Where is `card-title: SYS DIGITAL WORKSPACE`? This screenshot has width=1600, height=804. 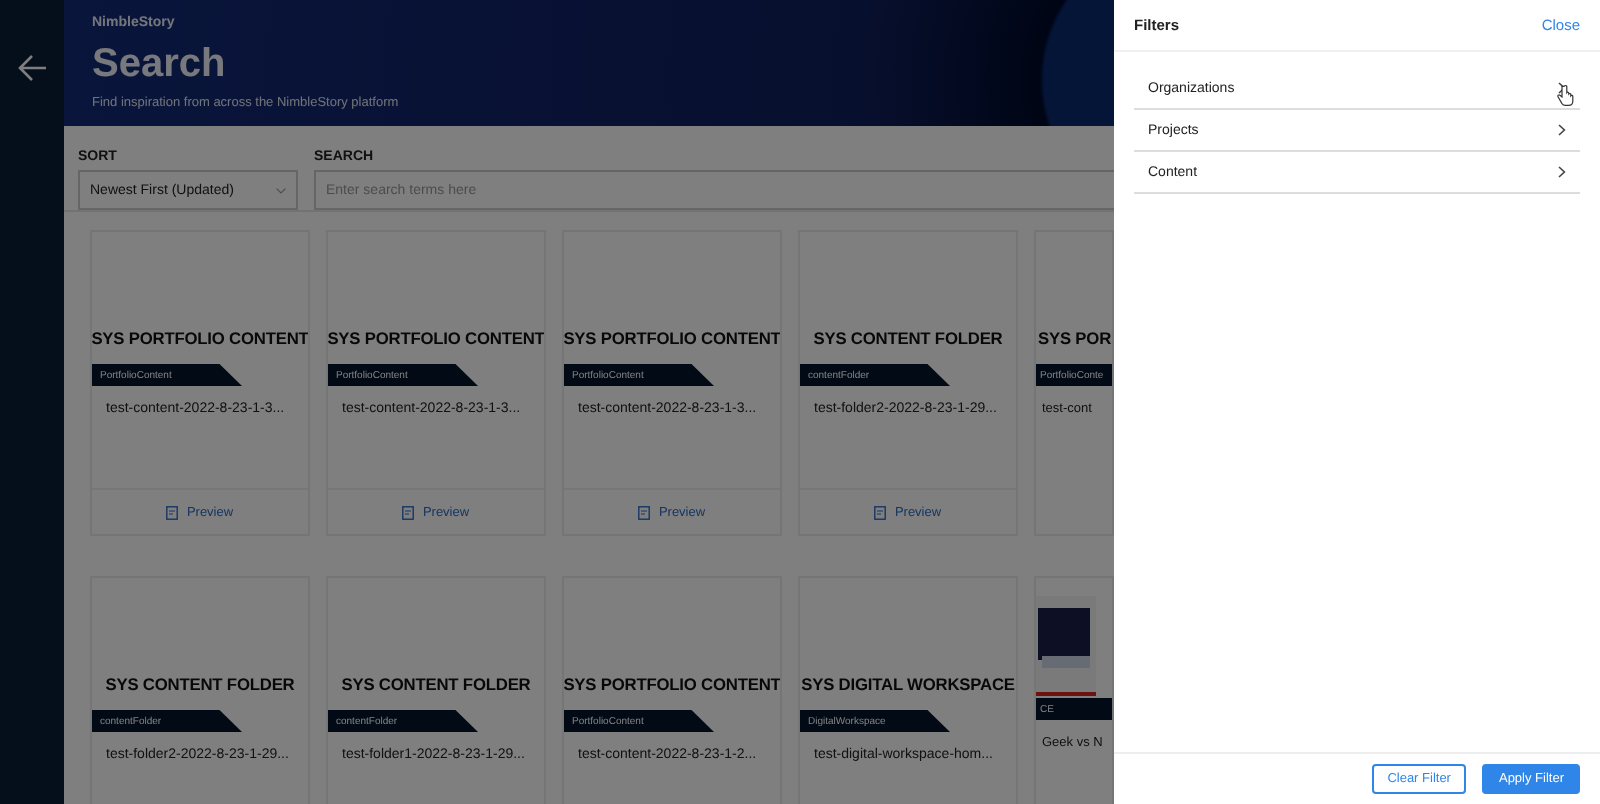
card-title: SYS DIGITAL WORKSPACE is located at coordinates (908, 683).